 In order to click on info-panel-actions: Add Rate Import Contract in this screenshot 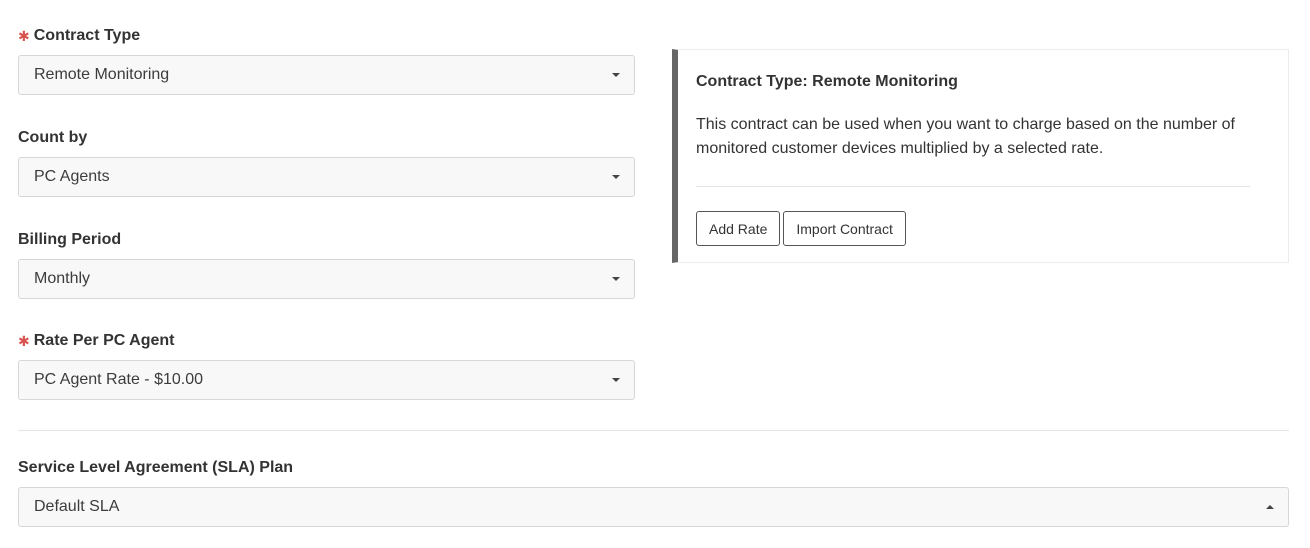, I will do `click(973, 228)`.